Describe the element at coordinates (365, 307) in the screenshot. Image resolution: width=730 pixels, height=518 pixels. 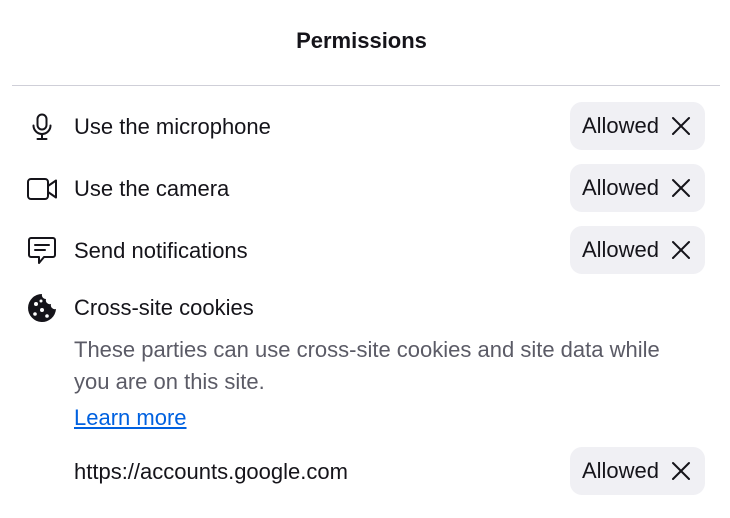
I see `cookies-section-header: Cross-site cookies` at that location.